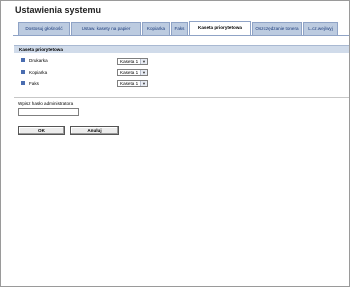 The width and height of the screenshot is (350, 287). What do you see at coordinates (179, 28) in the screenshot?
I see `tab-fax: Faks` at bounding box center [179, 28].